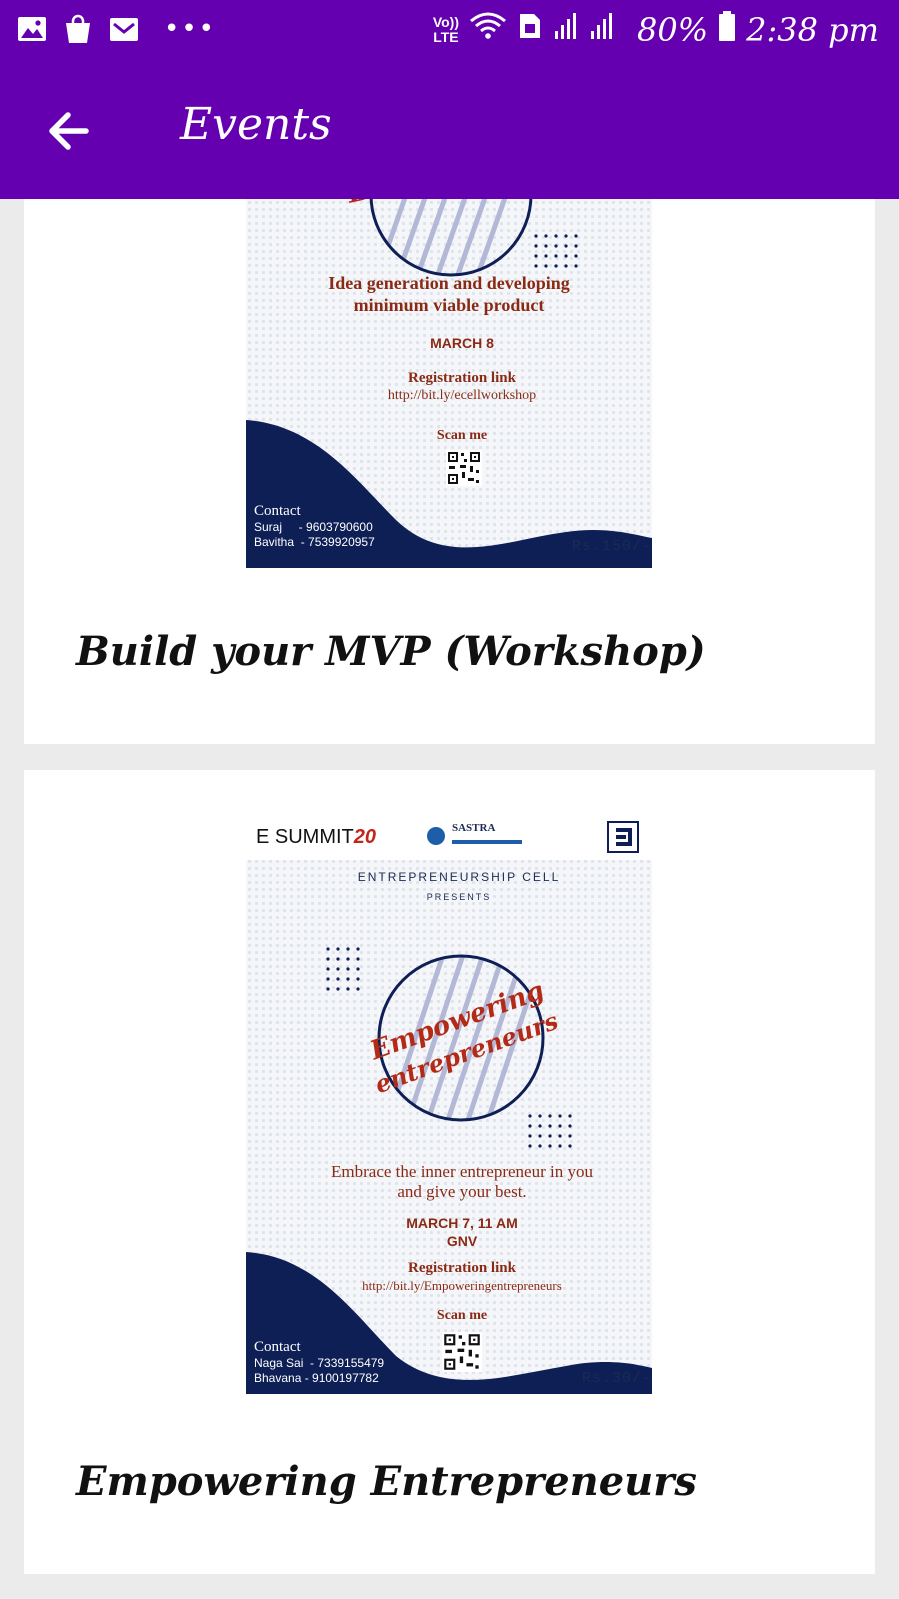 The width and height of the screenshot is (899, 1599). I want to click on poster-contact-1: Naga Sai - 7339155479, so click(319, 1363).